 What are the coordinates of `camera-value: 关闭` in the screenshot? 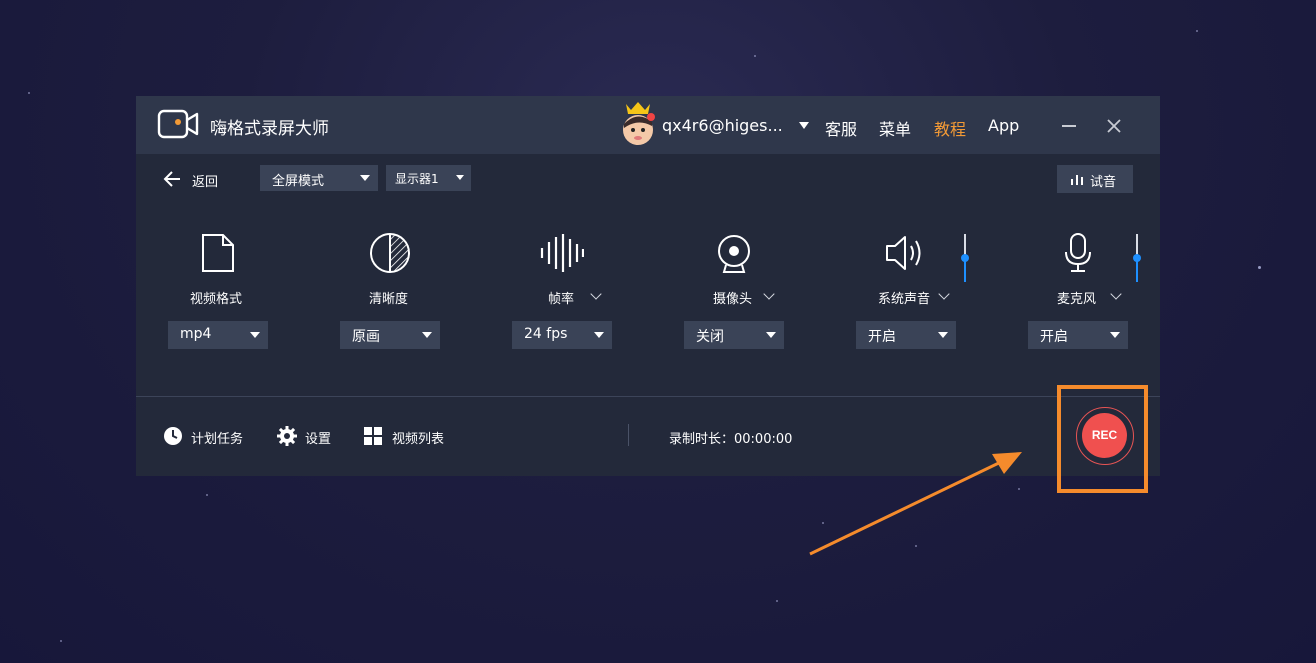 It's located at (710, 337).